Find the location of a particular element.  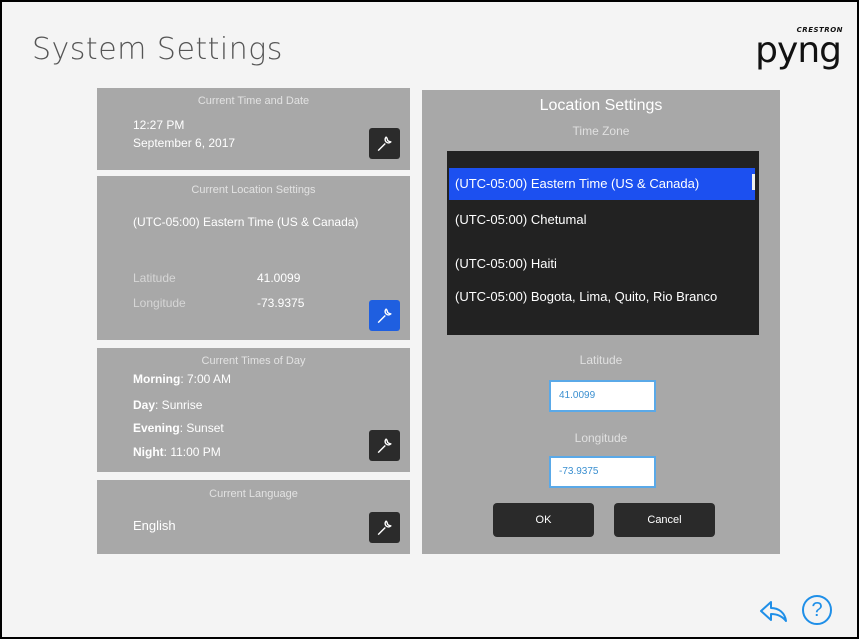

help-icon: ? is located at coordinates (817, 610).